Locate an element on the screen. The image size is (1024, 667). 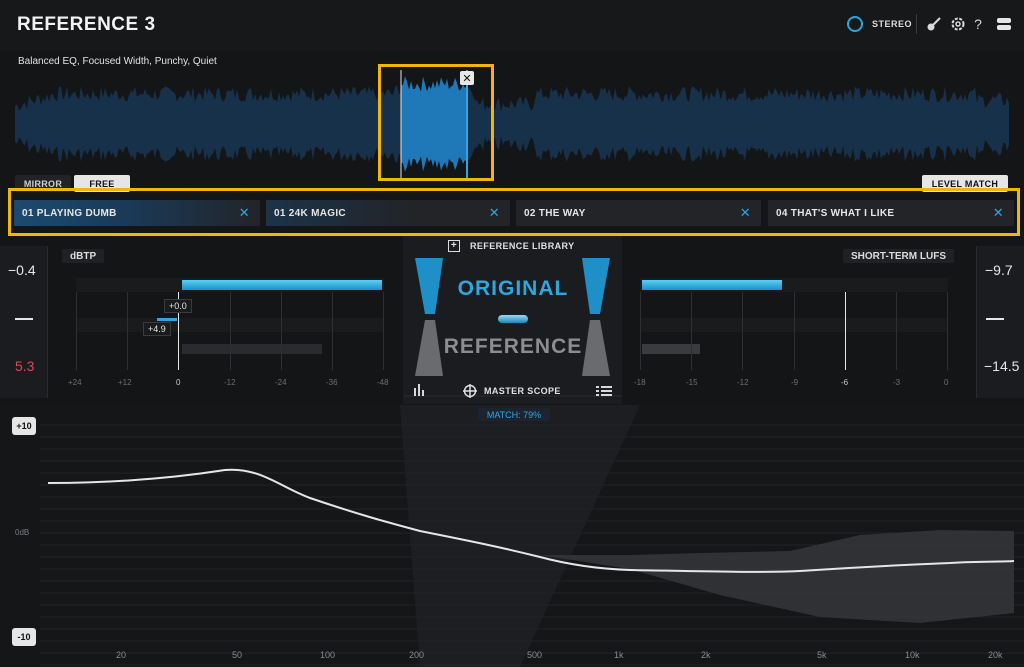
reference-library-button: + REFERENCE LIBRARY is located at coordinates (511, 246).